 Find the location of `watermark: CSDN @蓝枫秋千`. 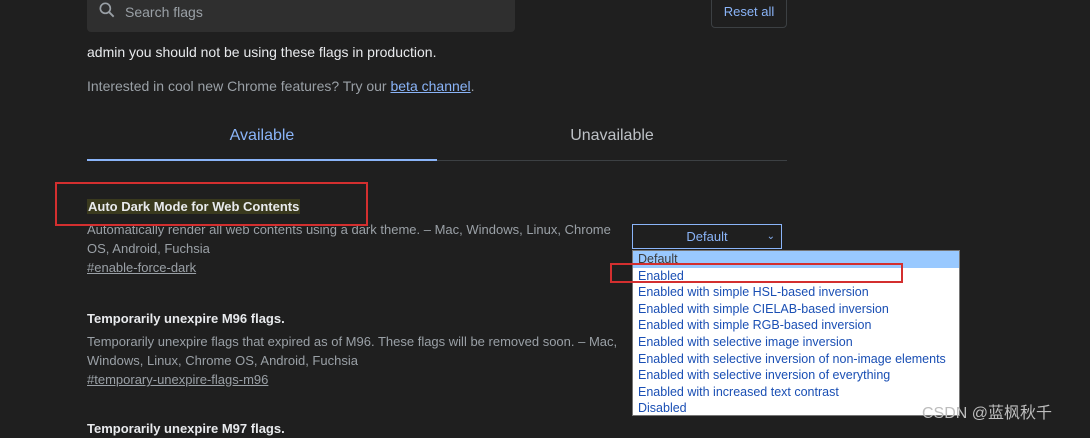

watermark: CSDN @蓝枫秋千 is located at coordinates (987, 413).